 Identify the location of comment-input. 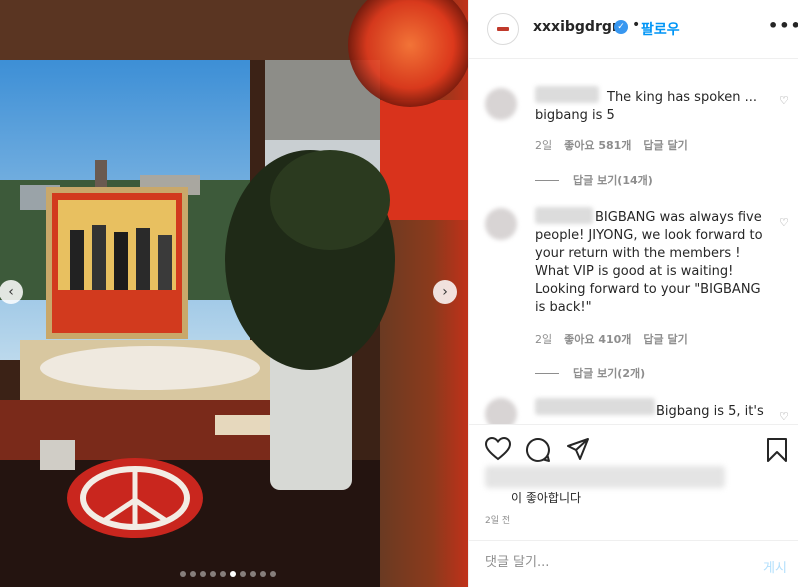
(615, 562).